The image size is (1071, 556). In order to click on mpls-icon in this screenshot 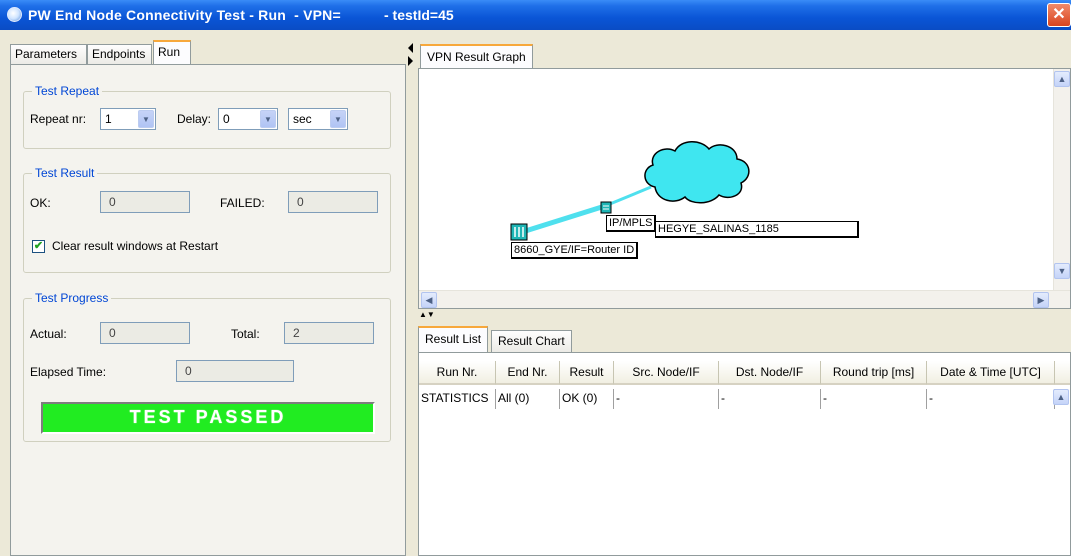, I will do `click(606, 207)`.